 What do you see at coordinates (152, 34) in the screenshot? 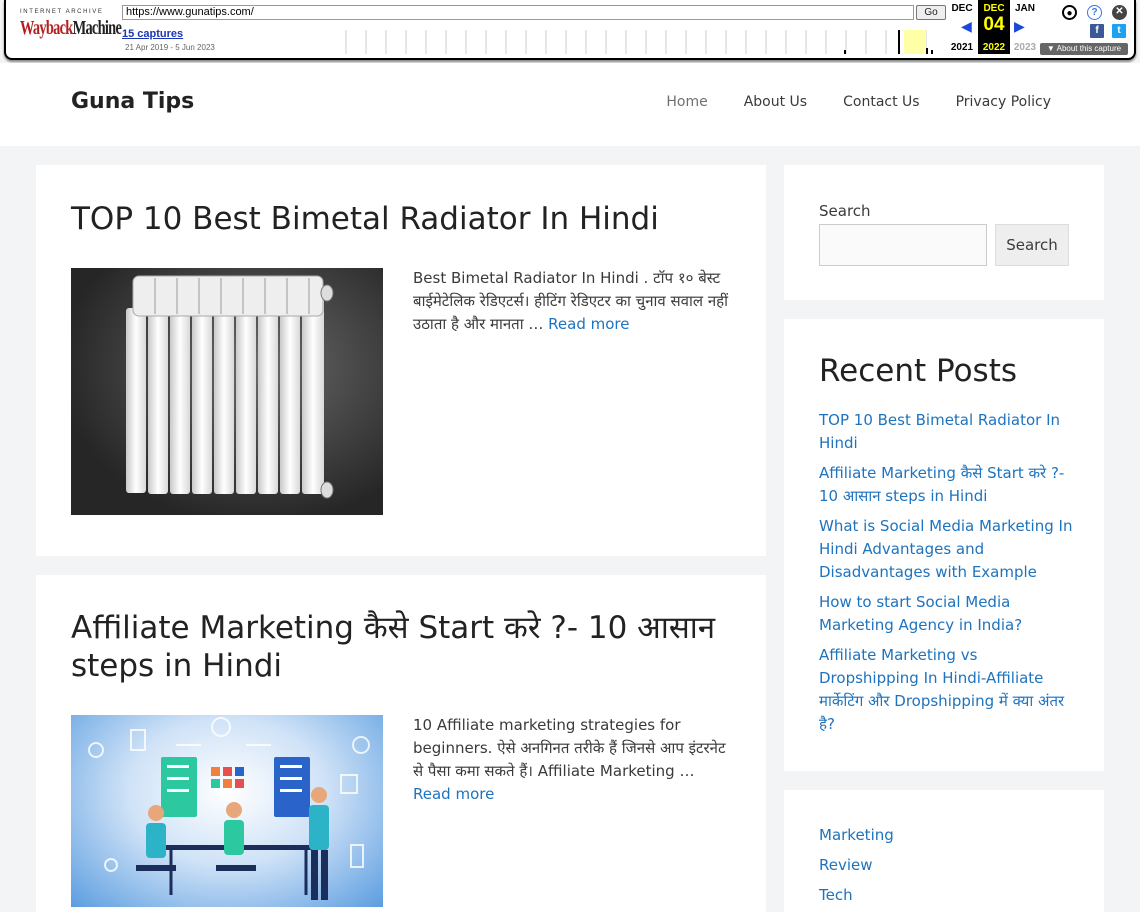
I see `captures-link: 15 captures` at bounding box center [152, 34].